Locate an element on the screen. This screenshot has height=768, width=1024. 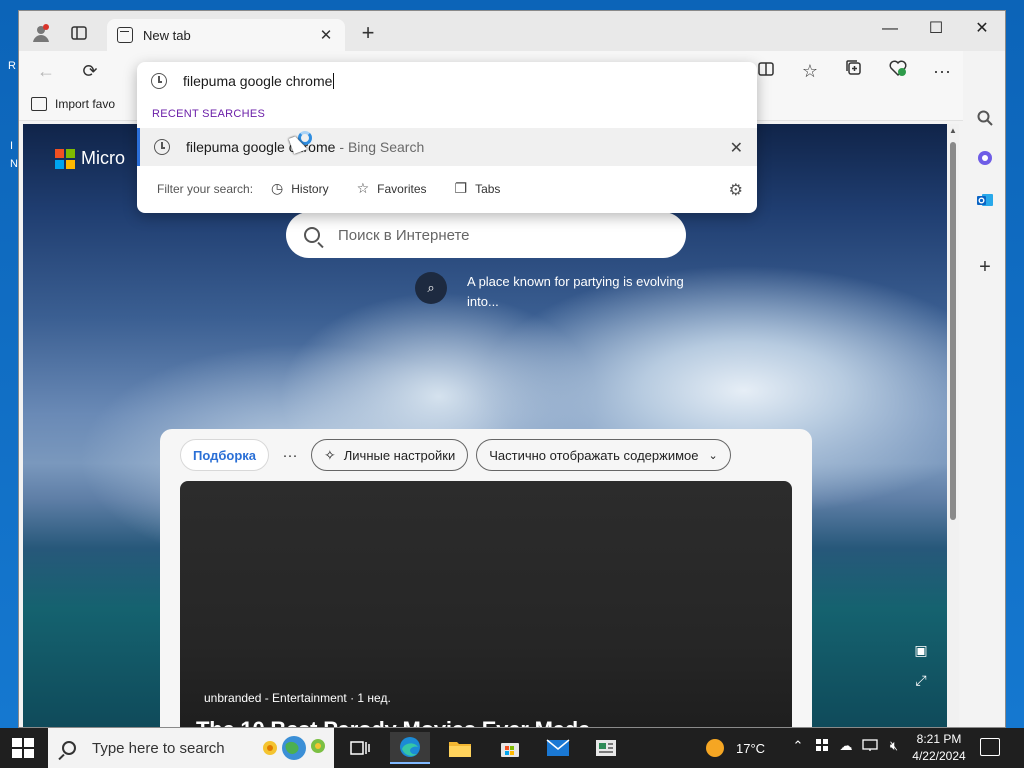
security-icon is located at coordinates (822, 746).